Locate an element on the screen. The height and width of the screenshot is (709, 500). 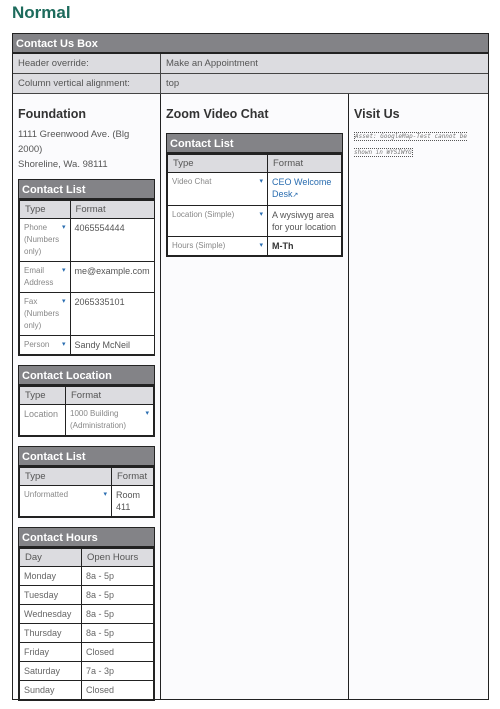
box-title: Contact Us Box is located at coordinates (250, 44).